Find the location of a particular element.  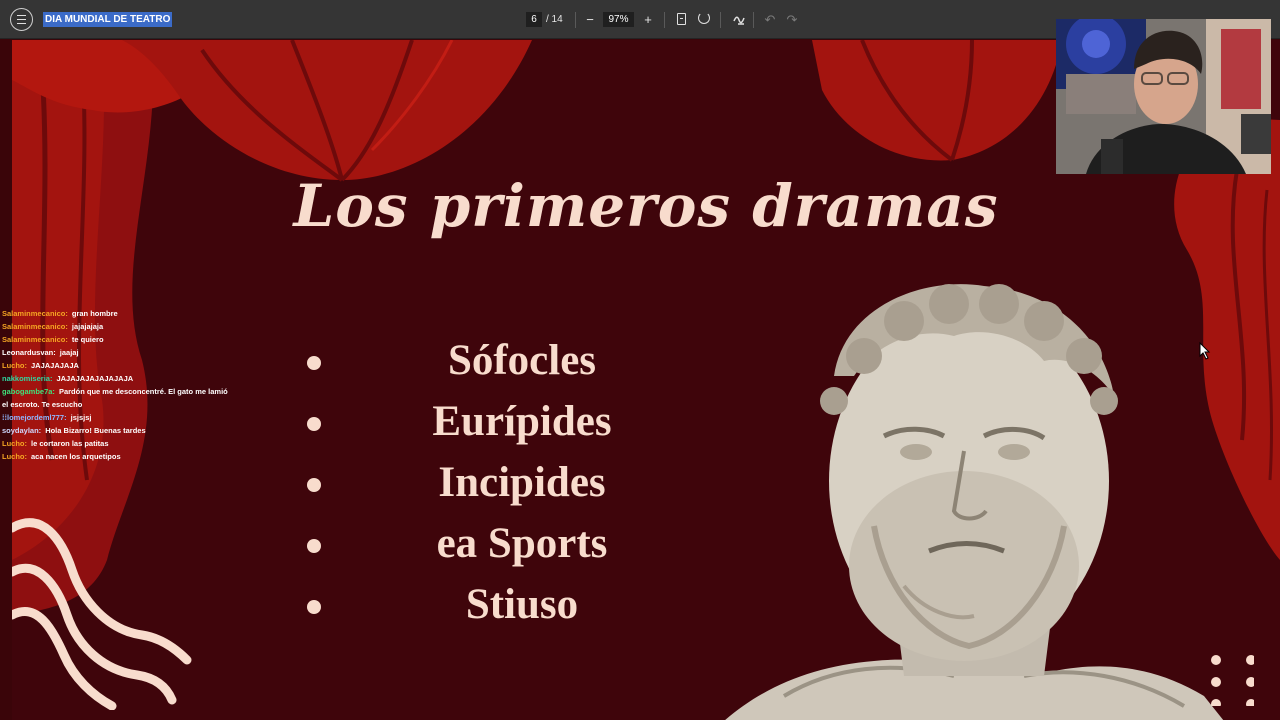

chat-text: jajajajaja is located at coordinates (87, 326).